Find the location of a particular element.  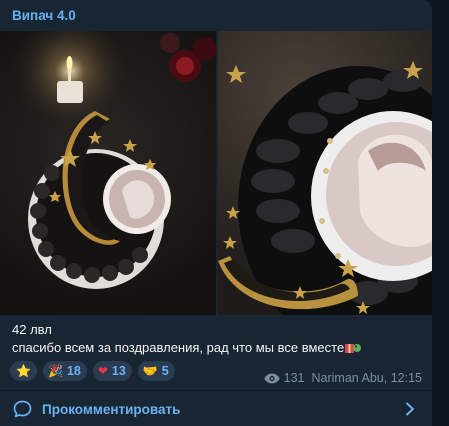

reaction-count: 5 is located at coordinates (165, 371).